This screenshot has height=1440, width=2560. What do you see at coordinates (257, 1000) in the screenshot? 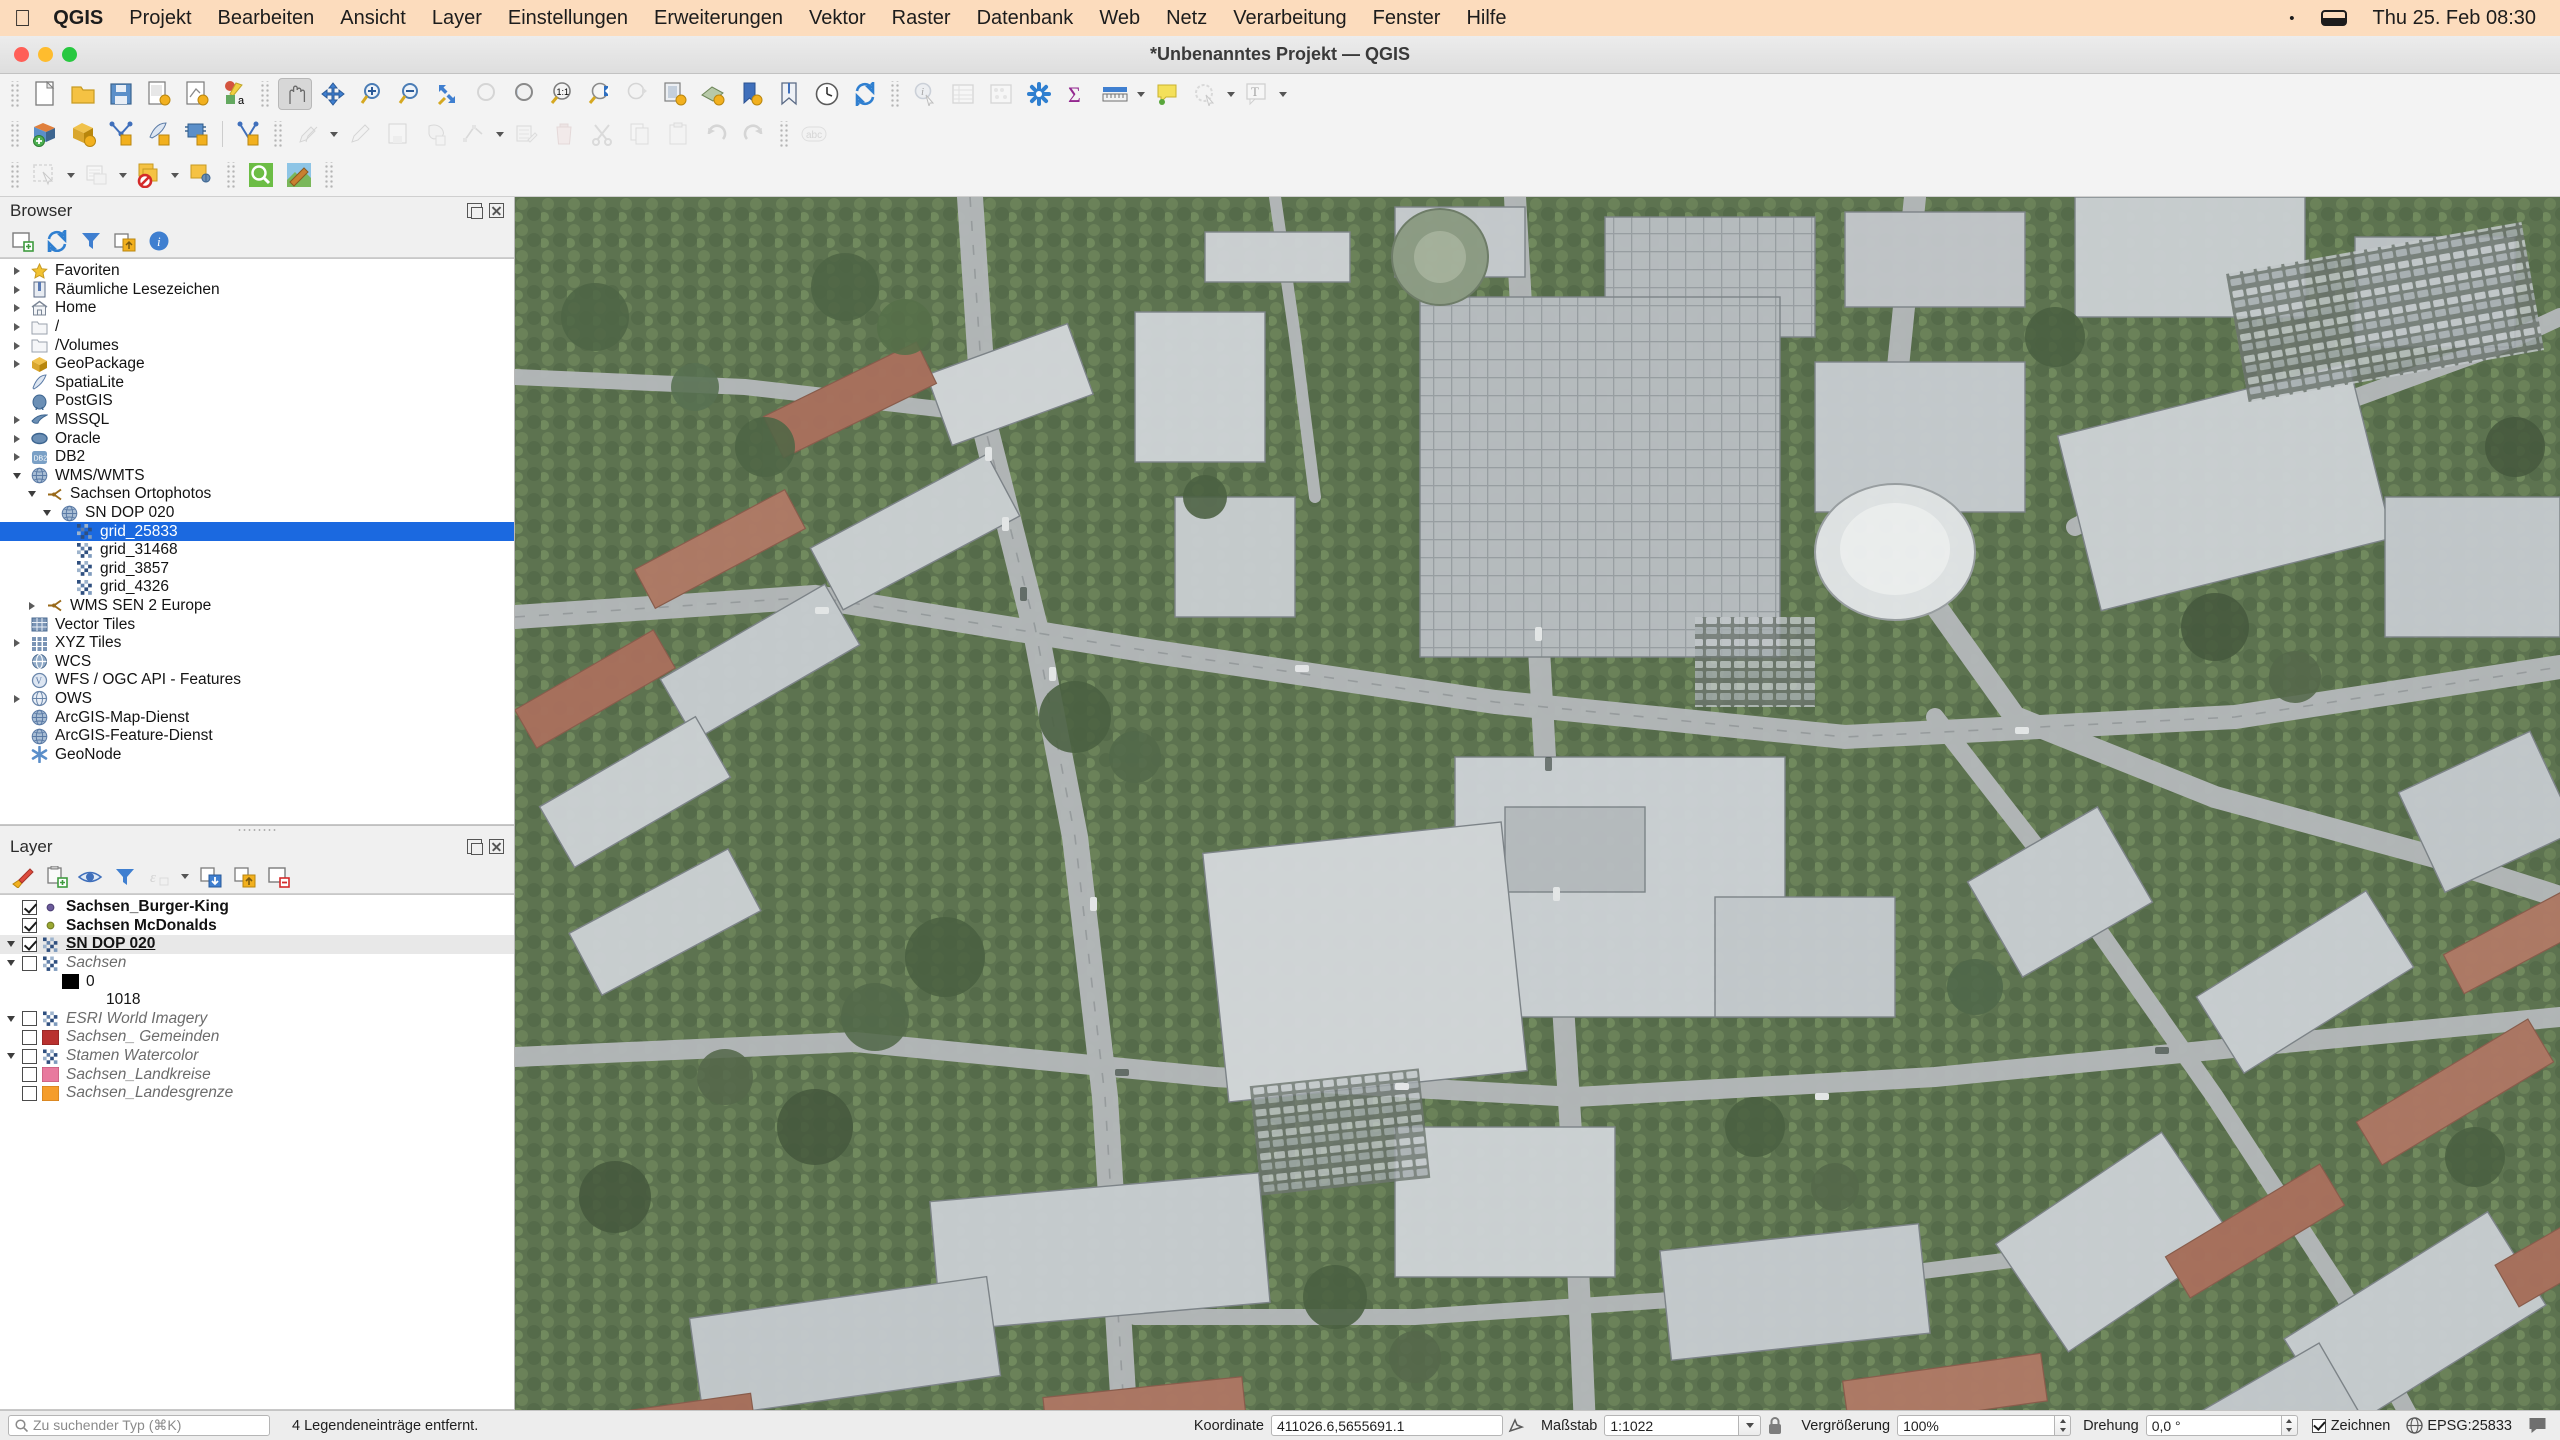
I see `layer-item-1018: 1018` at bounding box center [257, 1000].